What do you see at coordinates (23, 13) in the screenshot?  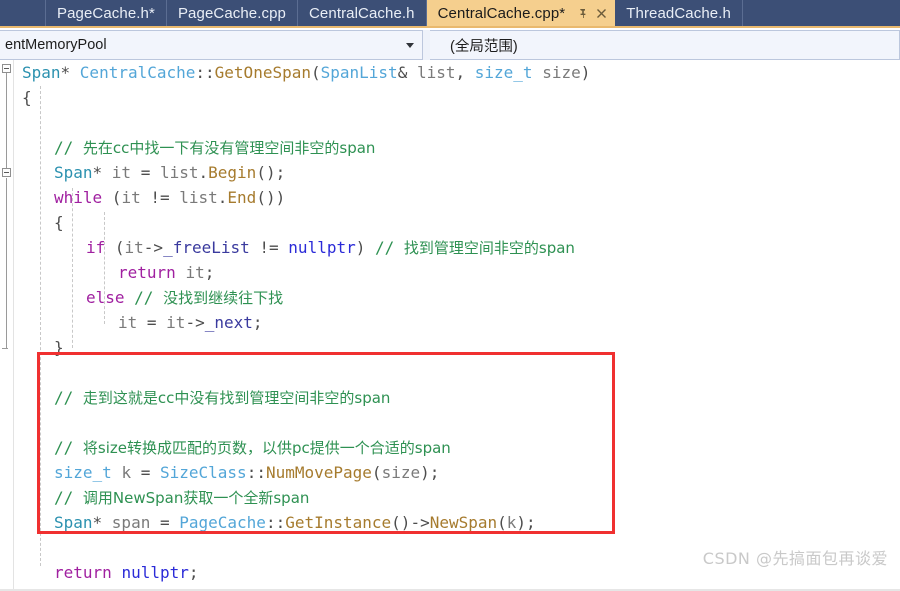 I see `tab-strip-lead-spacer` at bounding box center [23, 13].